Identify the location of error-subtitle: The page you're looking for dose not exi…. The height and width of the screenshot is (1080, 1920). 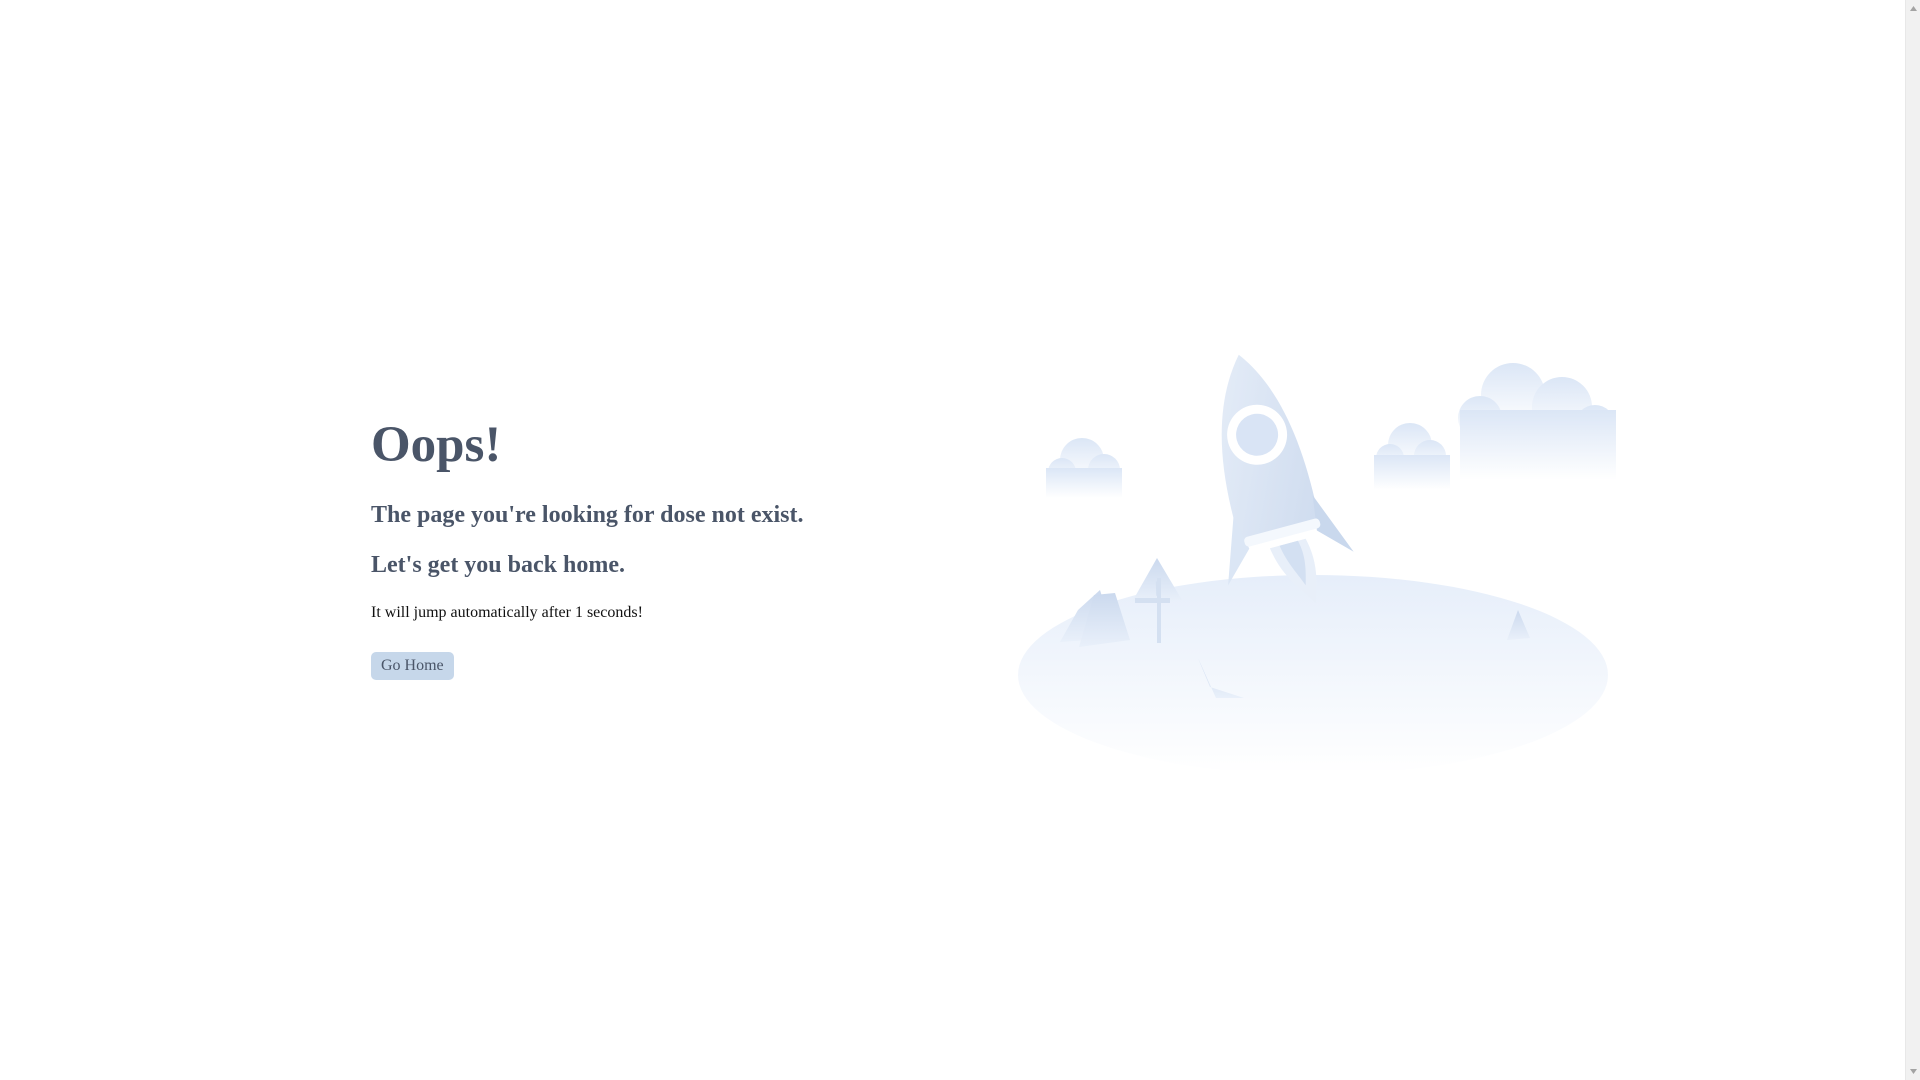
(587, 515).